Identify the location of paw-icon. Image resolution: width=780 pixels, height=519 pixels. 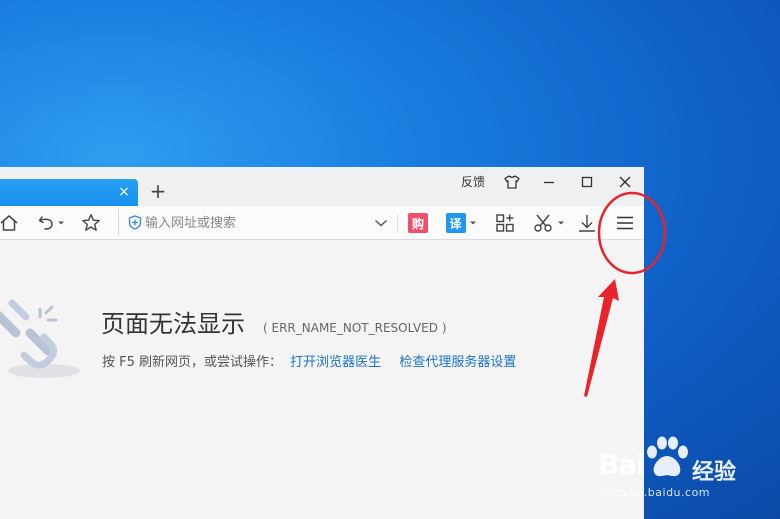
(667, 456).